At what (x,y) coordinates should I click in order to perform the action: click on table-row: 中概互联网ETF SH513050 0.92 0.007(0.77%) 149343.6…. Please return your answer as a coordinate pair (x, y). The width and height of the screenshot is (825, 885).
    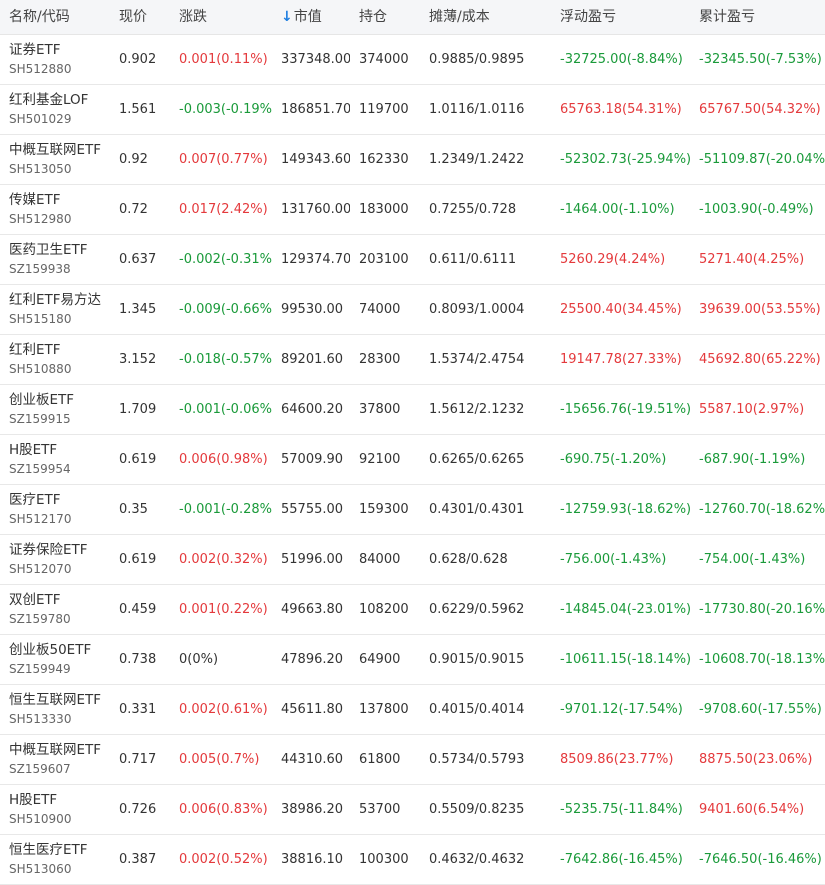
    Looking at the image, I should click on (412, 160).